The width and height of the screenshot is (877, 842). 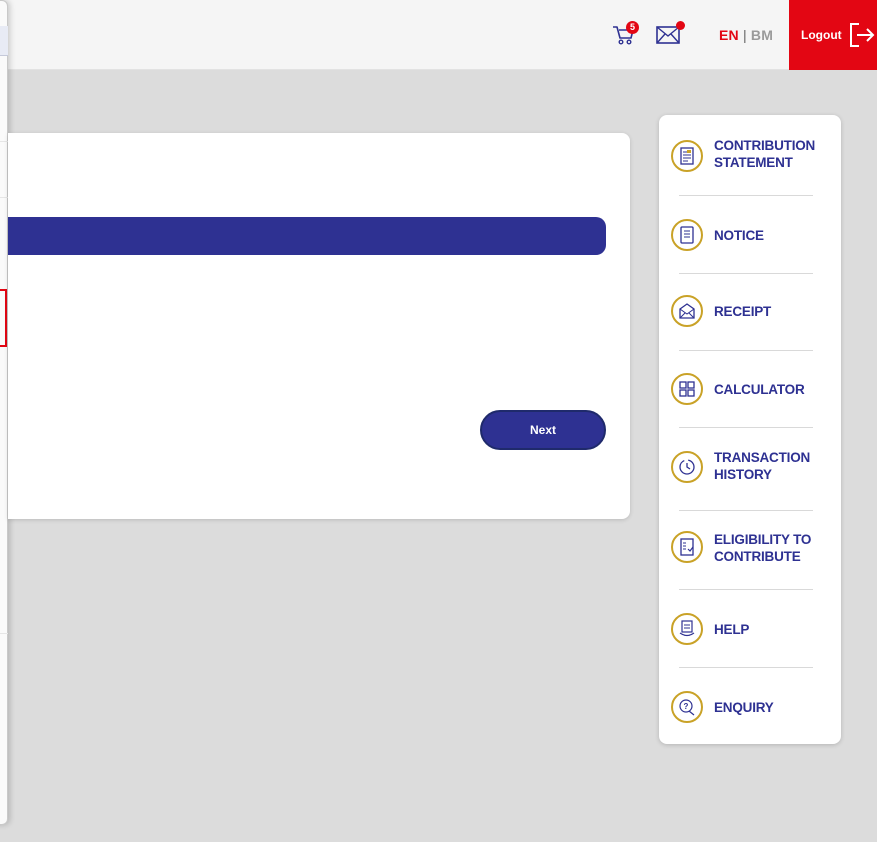 What do you see at coordinates (744, 707) in the screenshot?
I see `quick-menu-label: ENQUIRY` at bounding box center [744, 707].